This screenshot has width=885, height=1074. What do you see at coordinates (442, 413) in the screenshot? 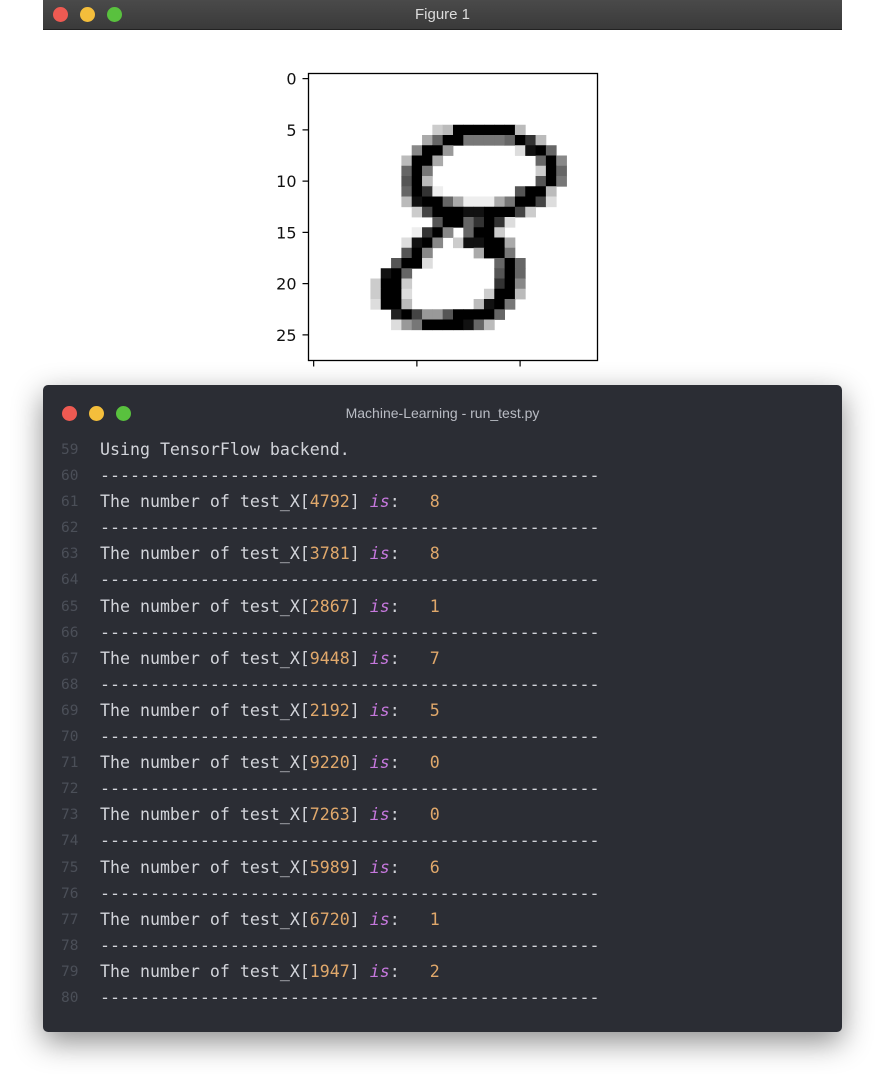
I see `terminal-title: Machine-Learning - run_test.py` at bounding box center [442, 413].